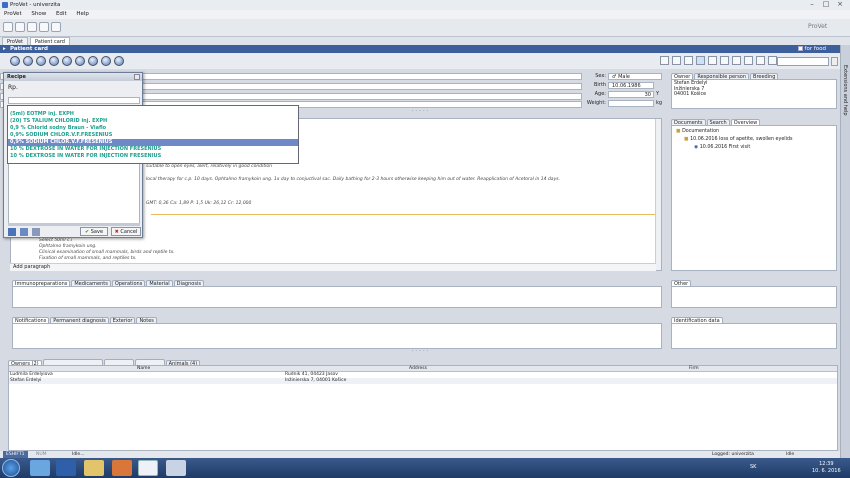 This screenshot has width=850, height=478. Describe the element at coordinates (153, 142) in the screenshot. I see `dropdown-option-selected: 0,9% SODIUM CHLOR.V.F.FRESENIUS` at that location.